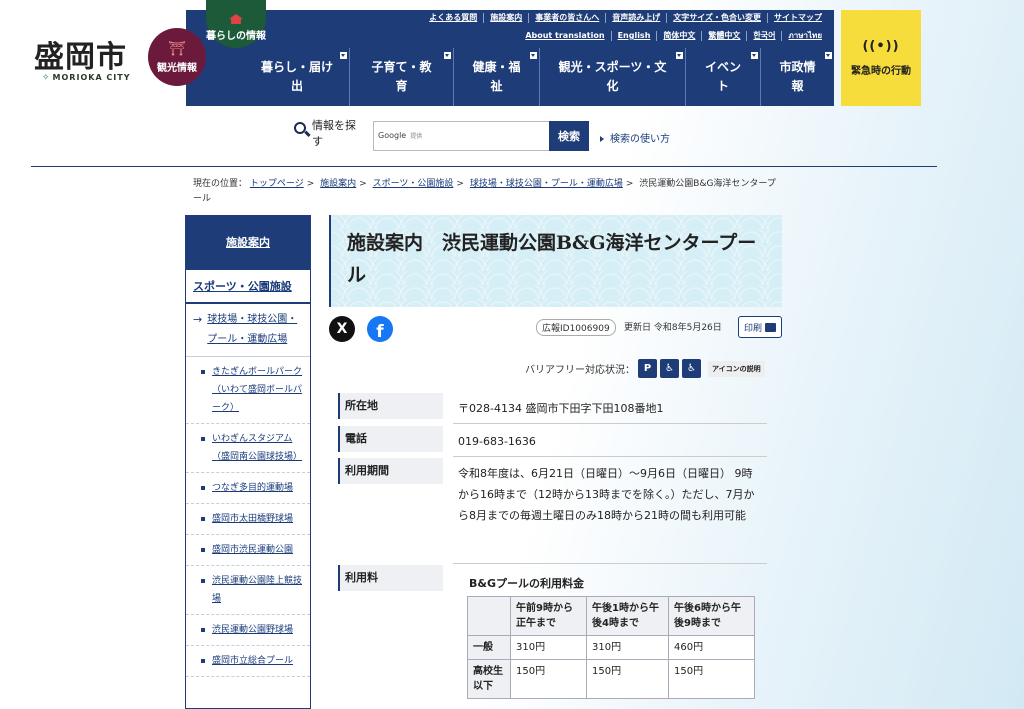 Image resolution: width=1024 pixels, height=709 pixels. I want to click on info-label: 所在地, so click(390, 406).